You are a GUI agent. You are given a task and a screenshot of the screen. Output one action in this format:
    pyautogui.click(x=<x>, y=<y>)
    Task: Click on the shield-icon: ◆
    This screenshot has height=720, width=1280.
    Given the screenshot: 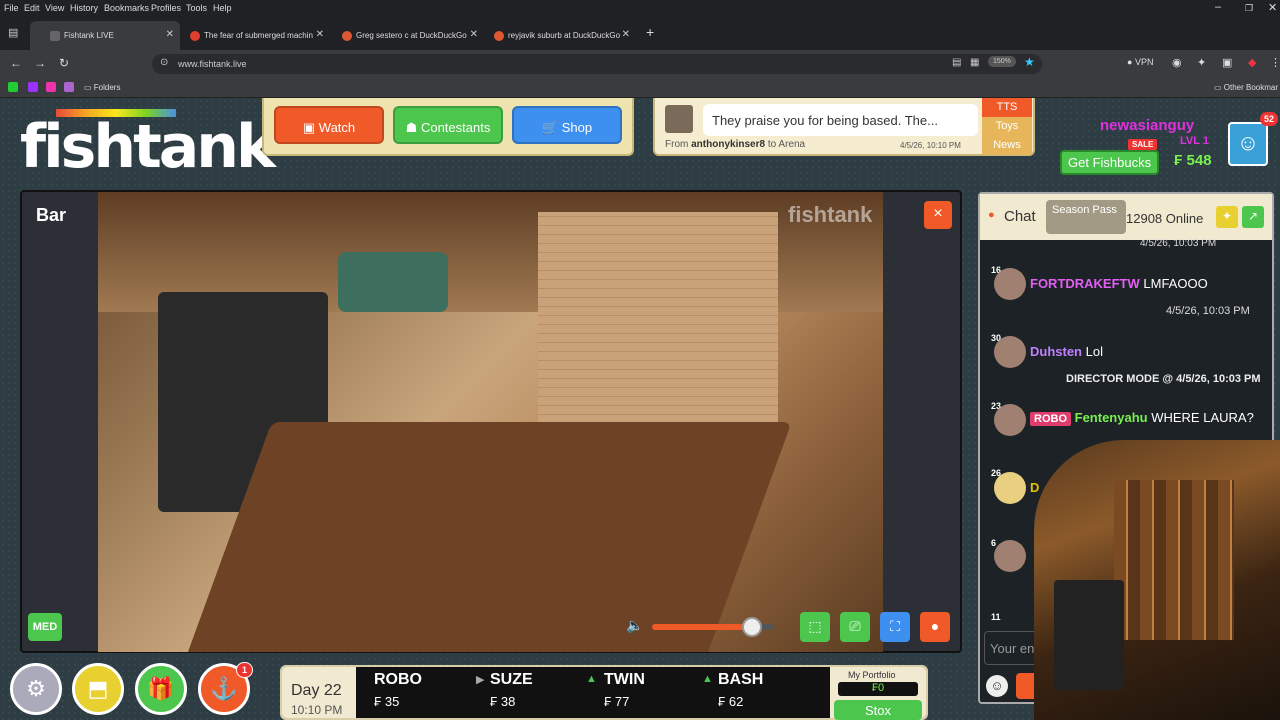 What is the action you would take?
    pyautogui.click(x=1252, y=62)
    